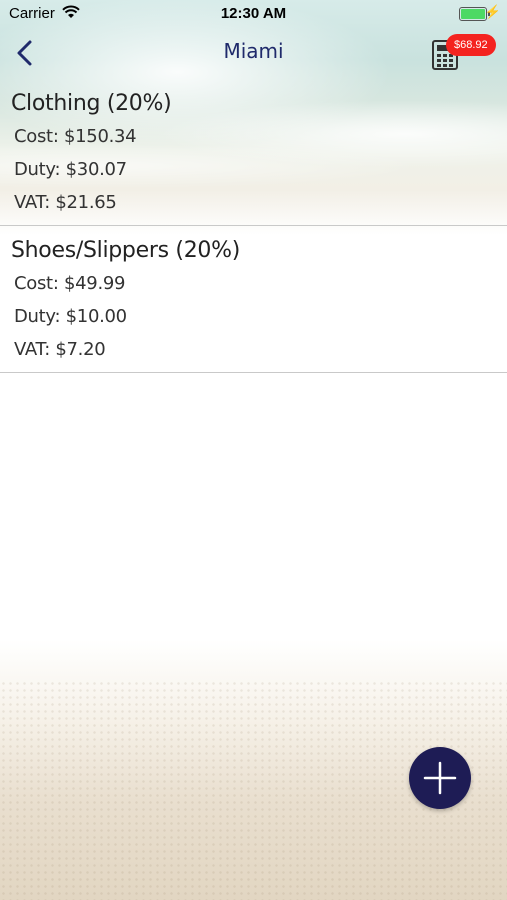 This screenshot has width=507, height=900. What do you see at coordinates (75, 136) in the screenshot?
I see `item-cost: Cost: $150.34` at bounding box center [75, 136].